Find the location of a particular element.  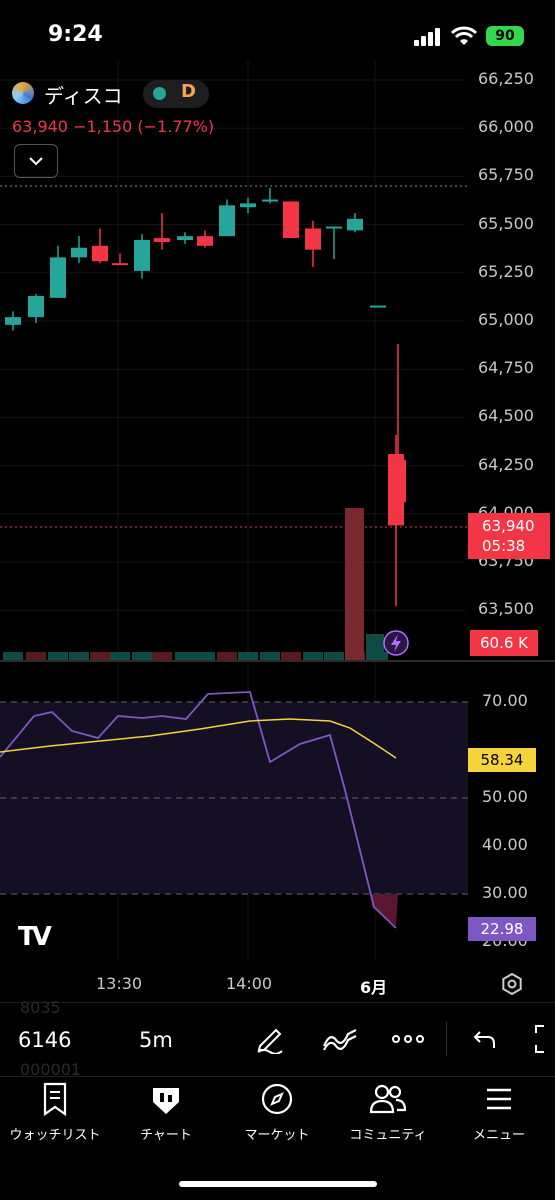

delayed-badge: D is located at coordinates (188, 91).